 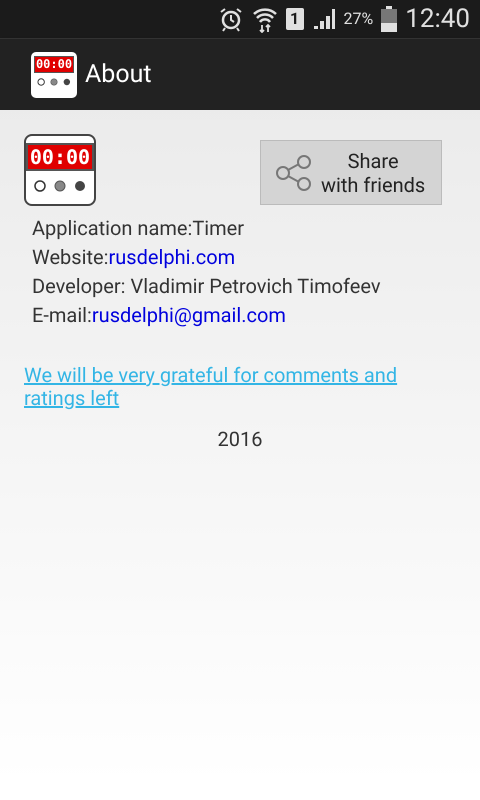 I want to click on battery-percent: 27%, so click(x=359, y=19).